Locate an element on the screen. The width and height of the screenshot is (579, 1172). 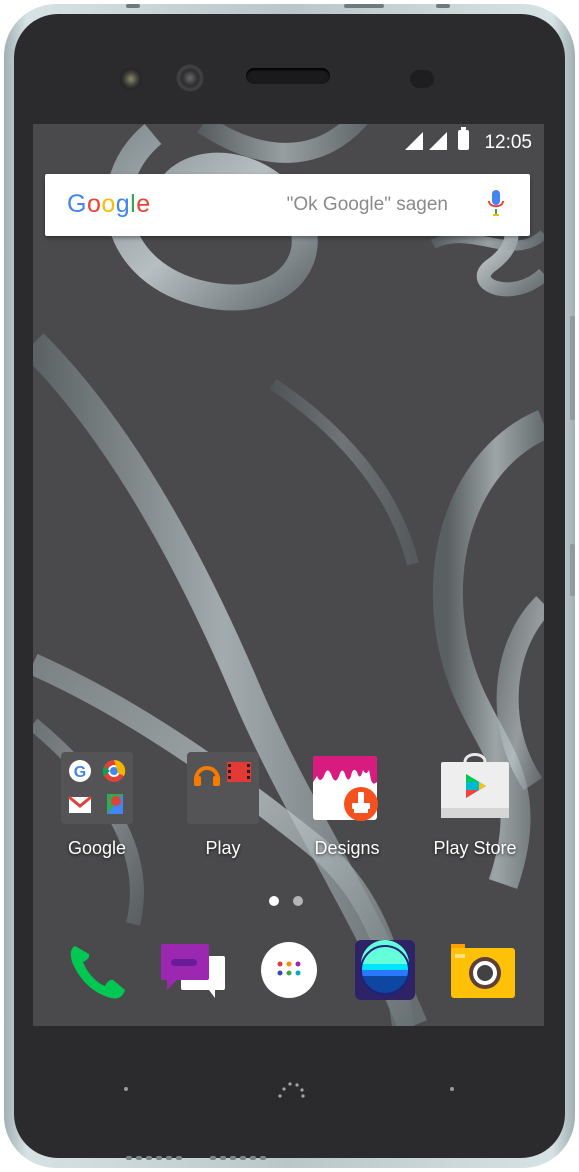
volume-button is located at coordinates (572, 368).